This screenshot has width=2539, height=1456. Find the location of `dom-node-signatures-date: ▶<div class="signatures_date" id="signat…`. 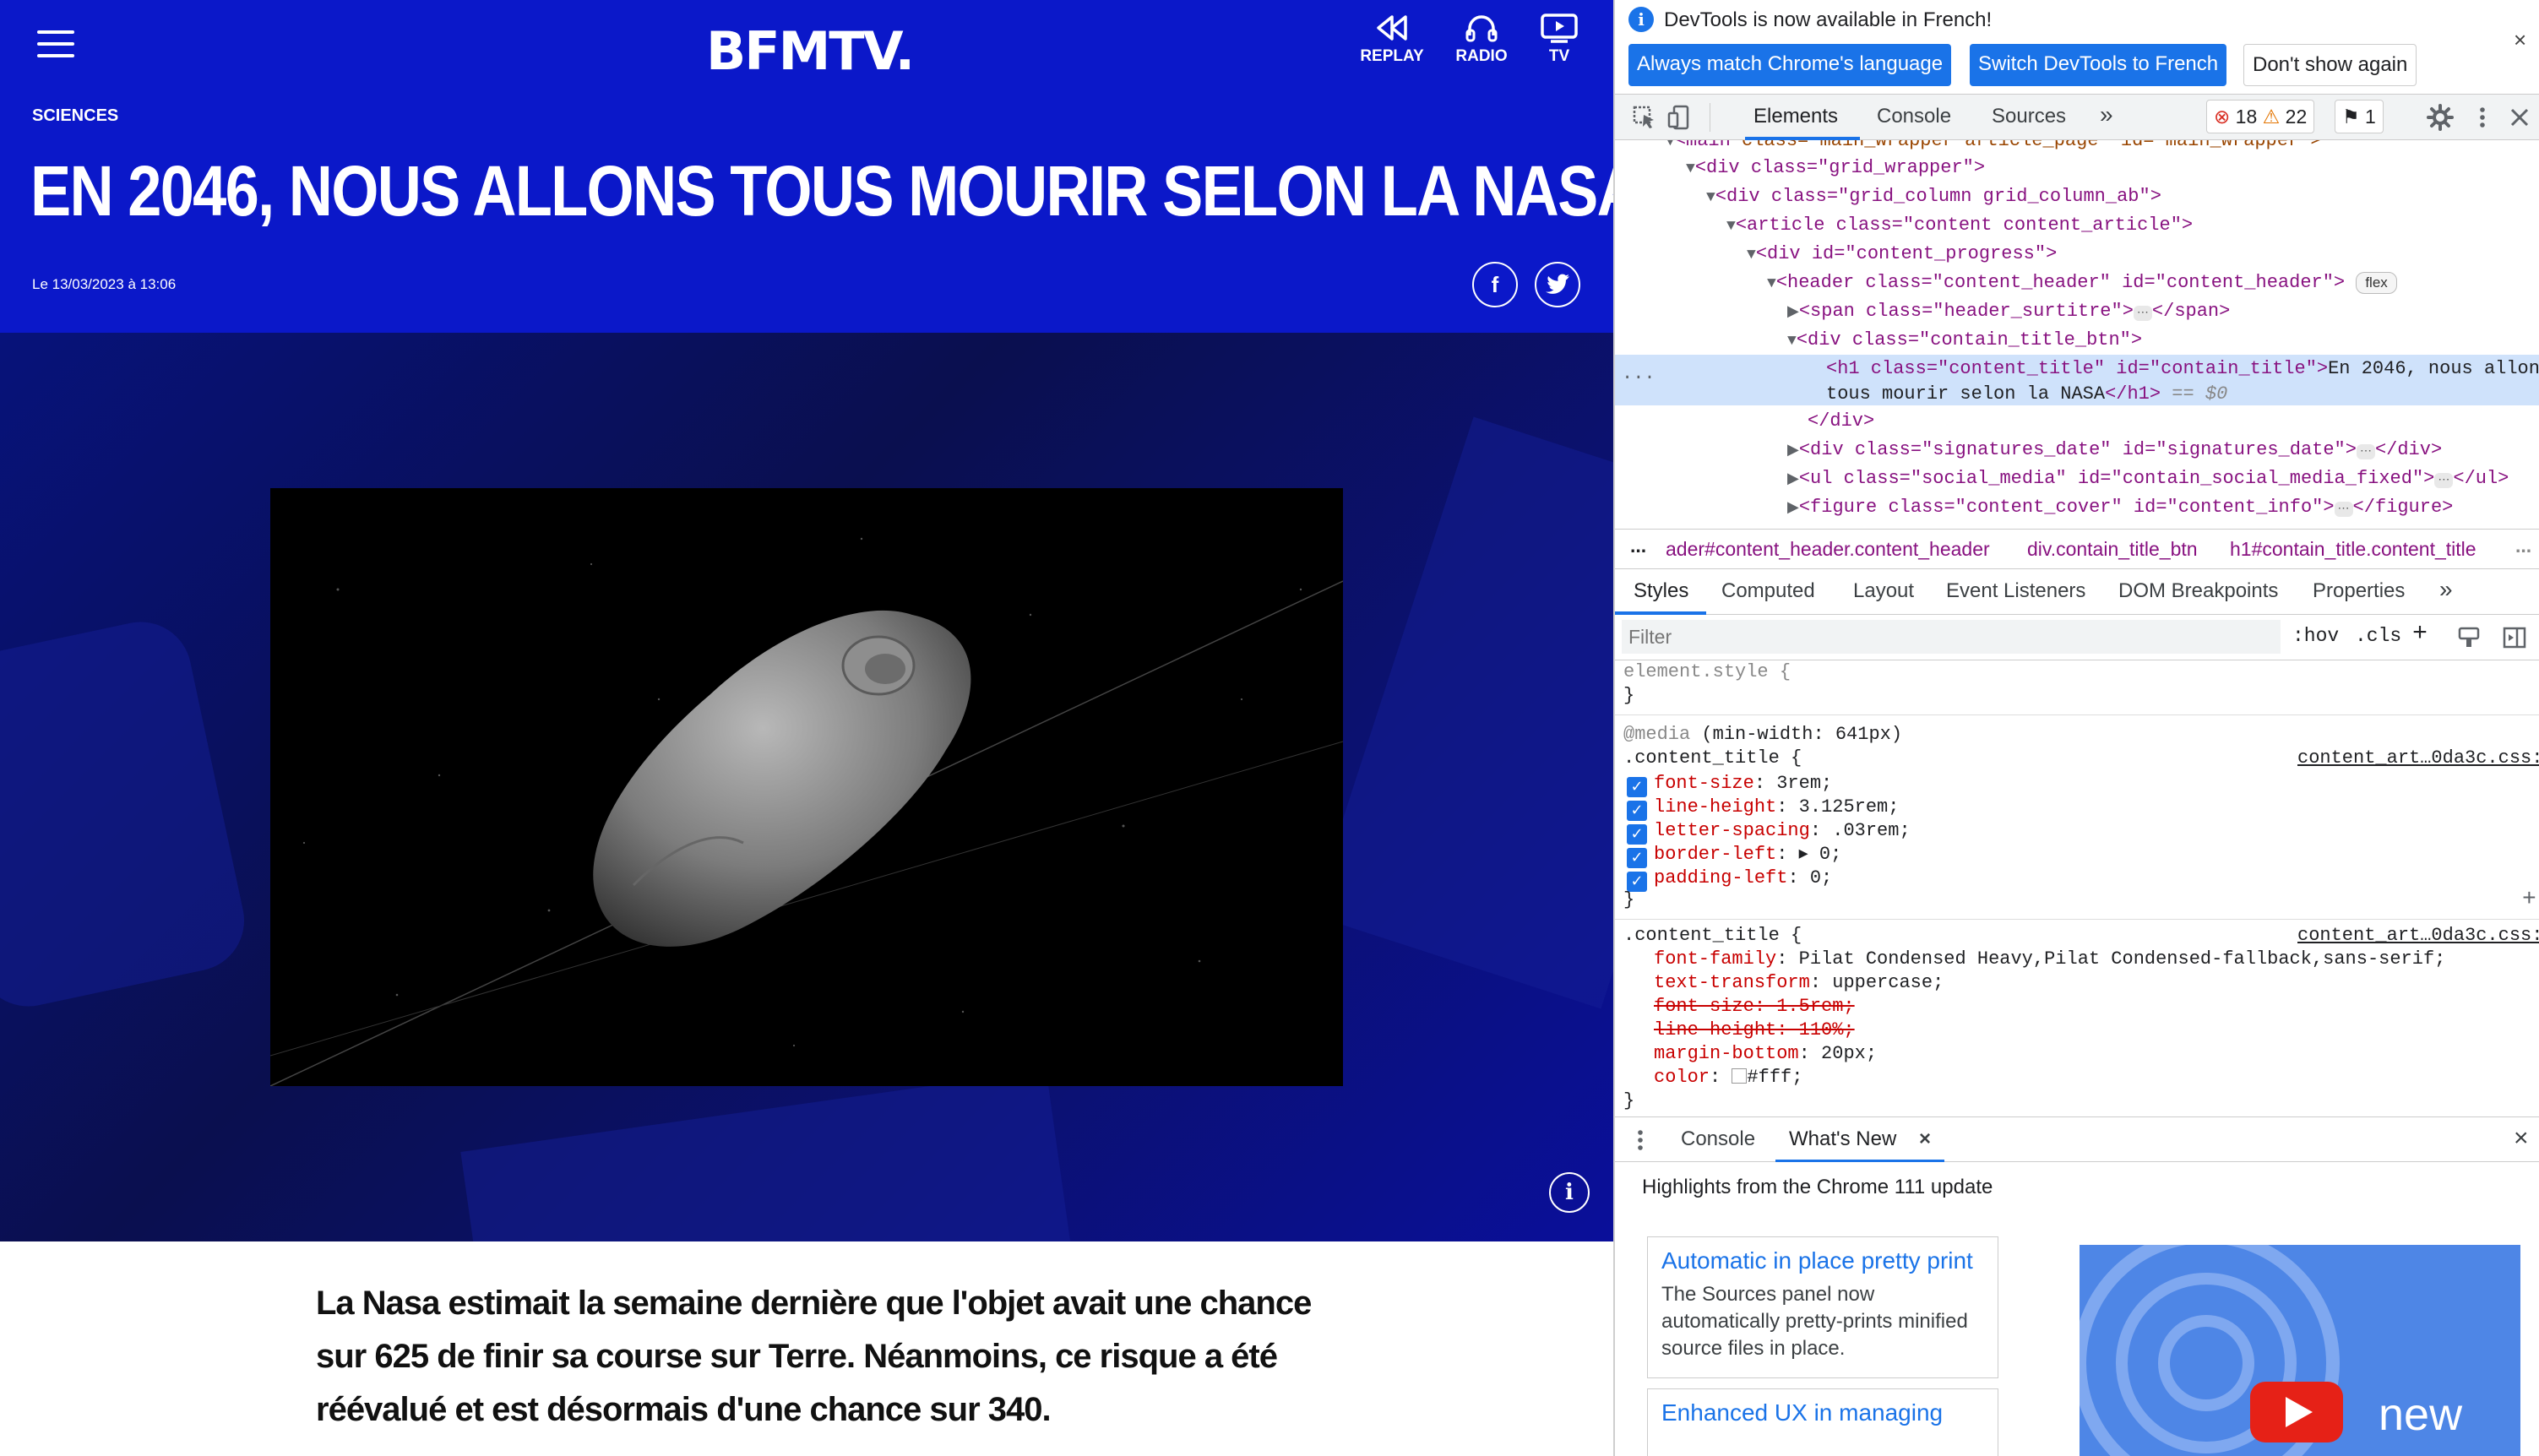

dom-node-signatures-date: ▶<div class="signatures_date" id="signat… is located at coordinates (2114, 450).